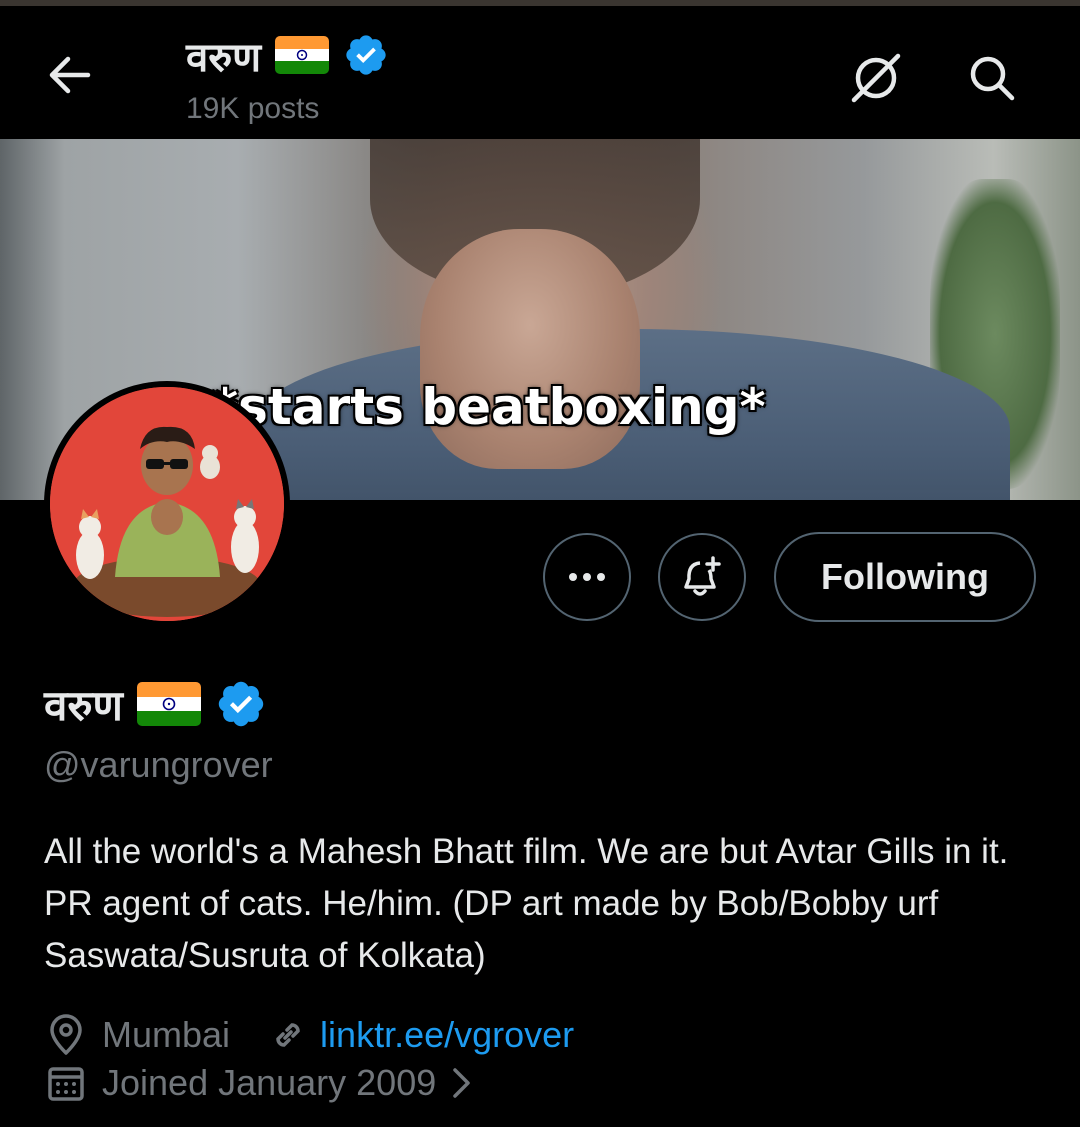  Describe the element at coordinates (288, 1035) in the screenshot. I see `link-icon` at that location.